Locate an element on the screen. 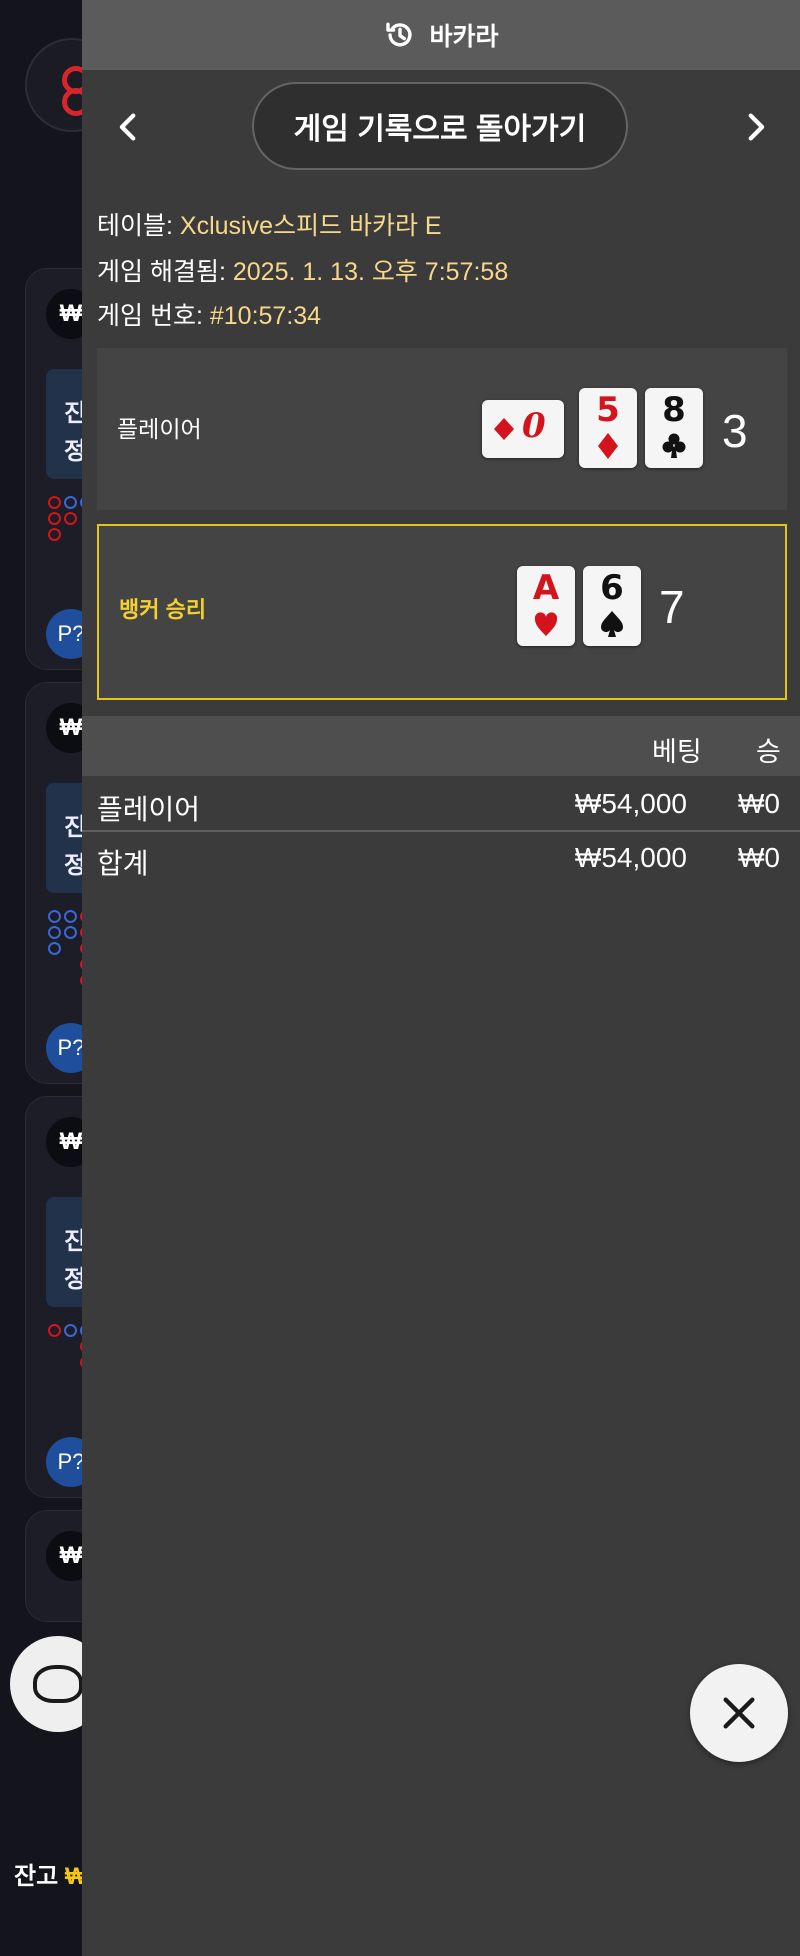 This screenshot has width=800, height=1956. card-rank: A is located at coordinates (546, 588).